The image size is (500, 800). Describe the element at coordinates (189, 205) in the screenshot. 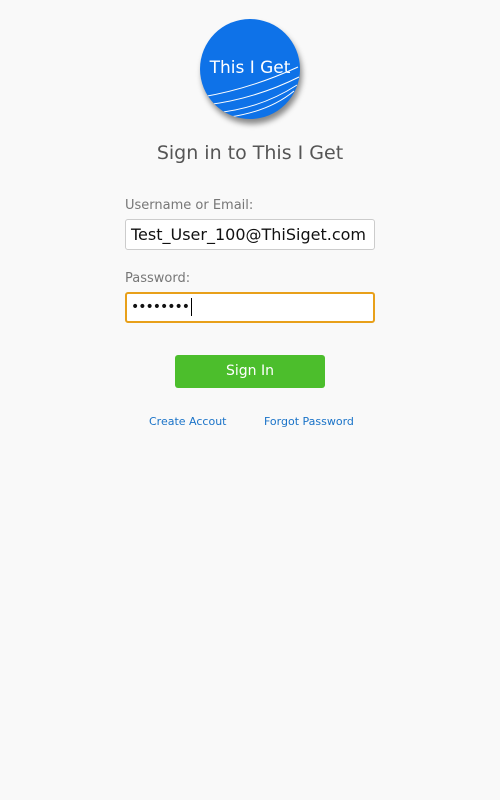

I see `username-label: Username or Email:` at that location.